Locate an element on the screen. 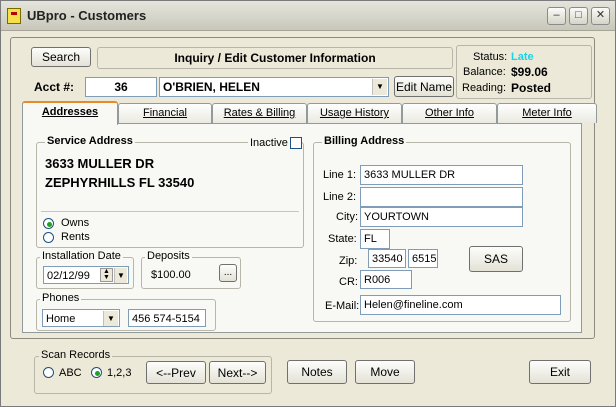 The height and width of the screenshot is (407, 616). tab-meter-info: Meter Info is located at coordinates (547, 113).